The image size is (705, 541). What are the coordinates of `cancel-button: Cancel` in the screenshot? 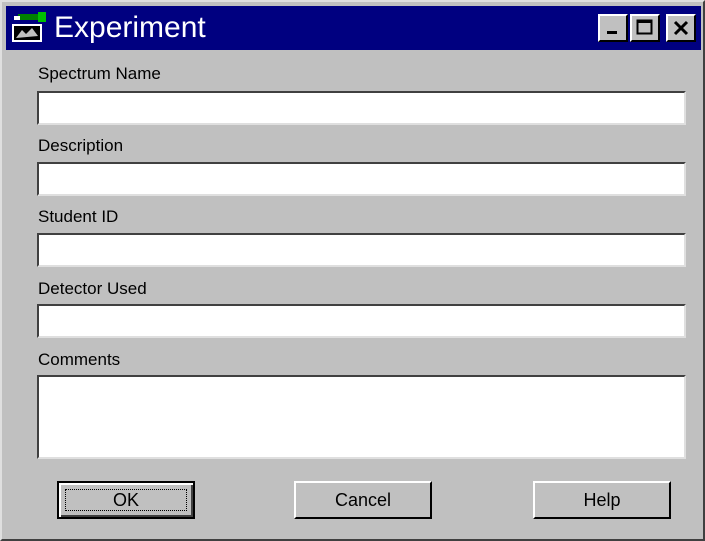 It's located at (363, 500).